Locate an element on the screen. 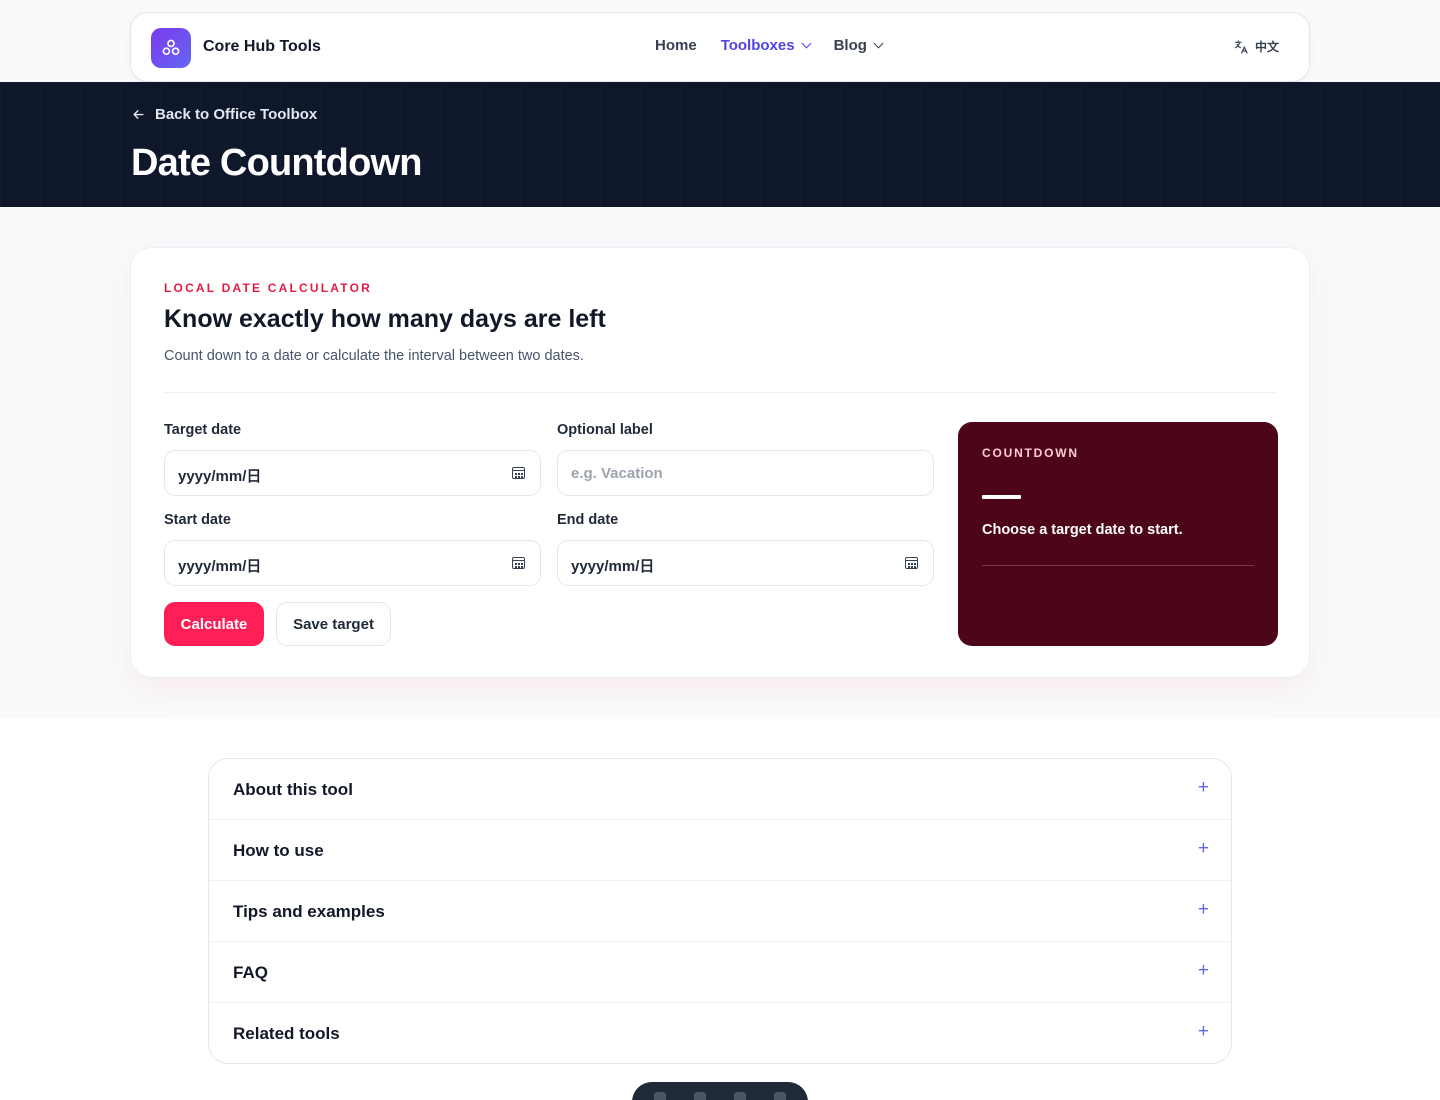 This screenshot has height=1100, width=1440. accordion-item-tips: Tips and examples + is located at coordinates (720, 911).